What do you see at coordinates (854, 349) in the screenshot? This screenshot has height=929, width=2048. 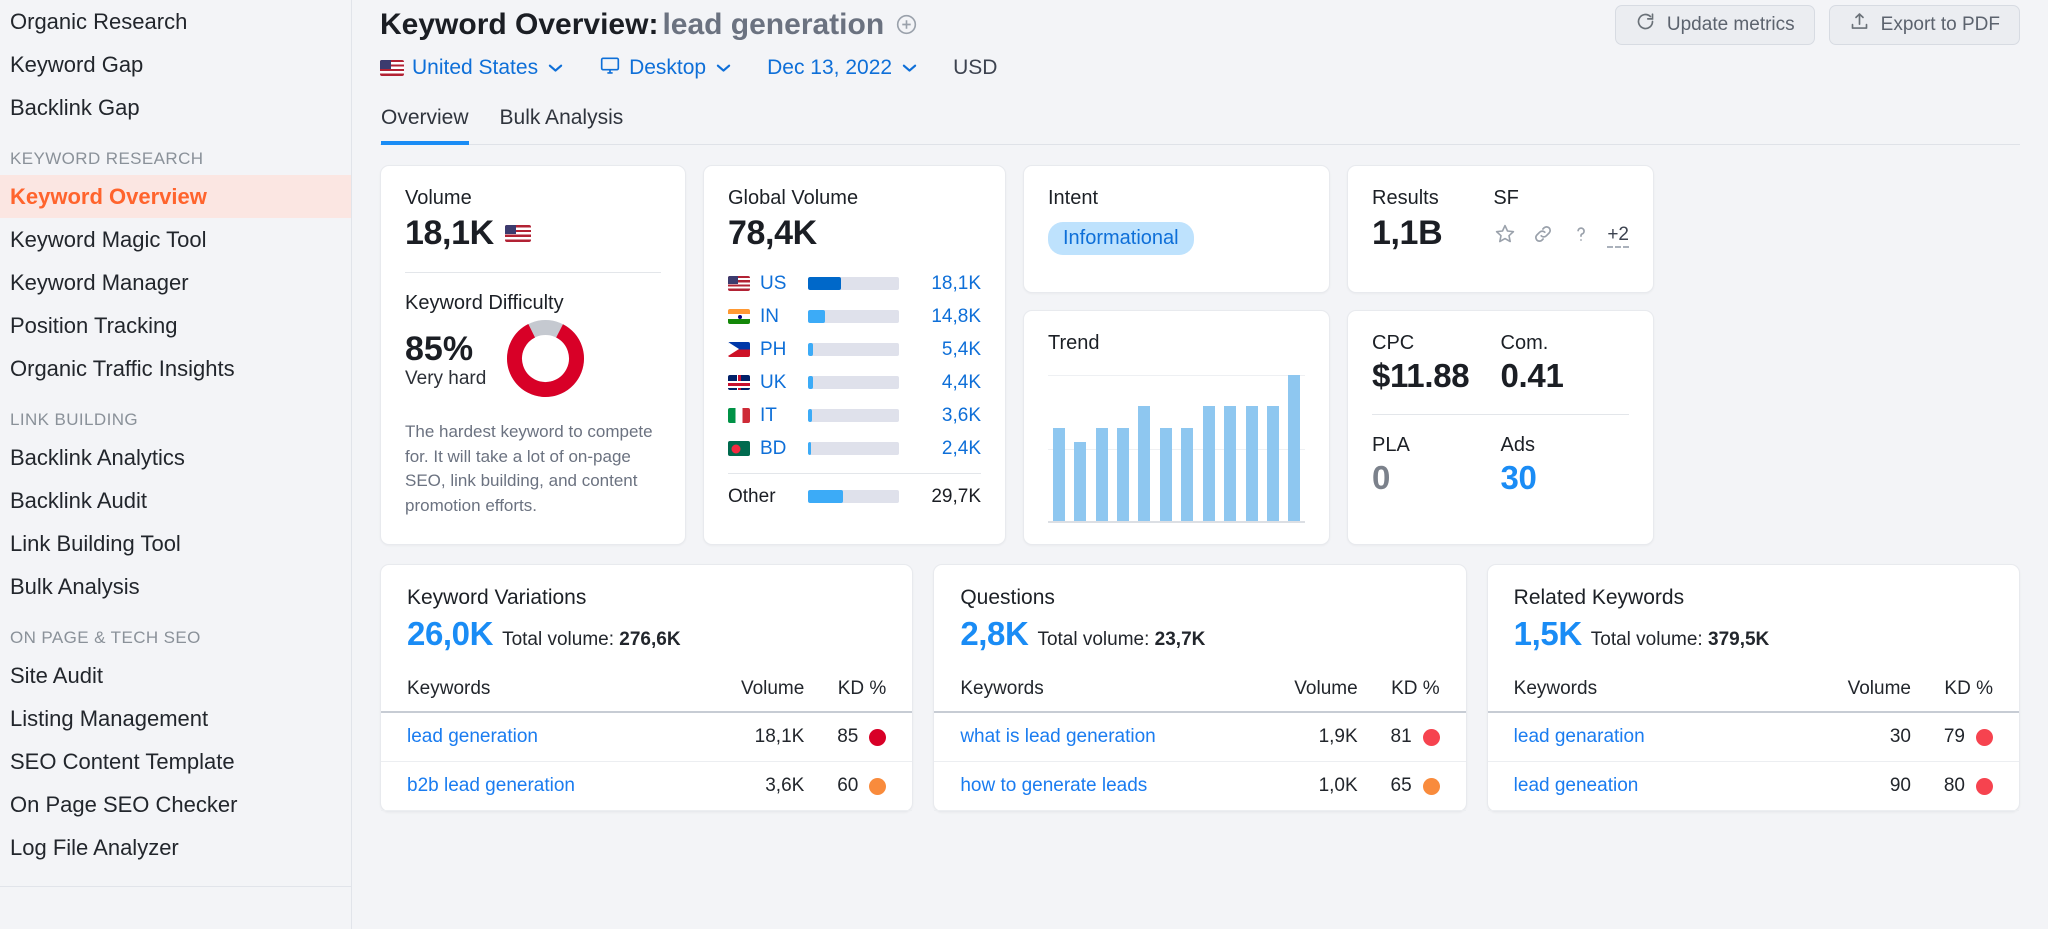 I see `global-volume-row: PH 5,4K` at bounding box center [854, 349].